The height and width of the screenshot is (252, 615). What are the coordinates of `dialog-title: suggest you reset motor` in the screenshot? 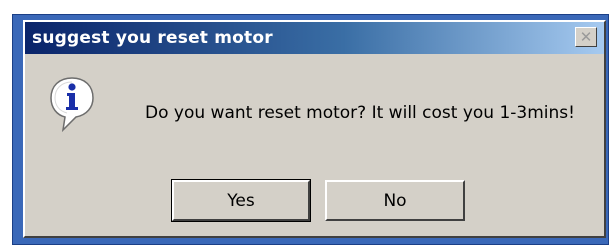 It's located at (152, 38).